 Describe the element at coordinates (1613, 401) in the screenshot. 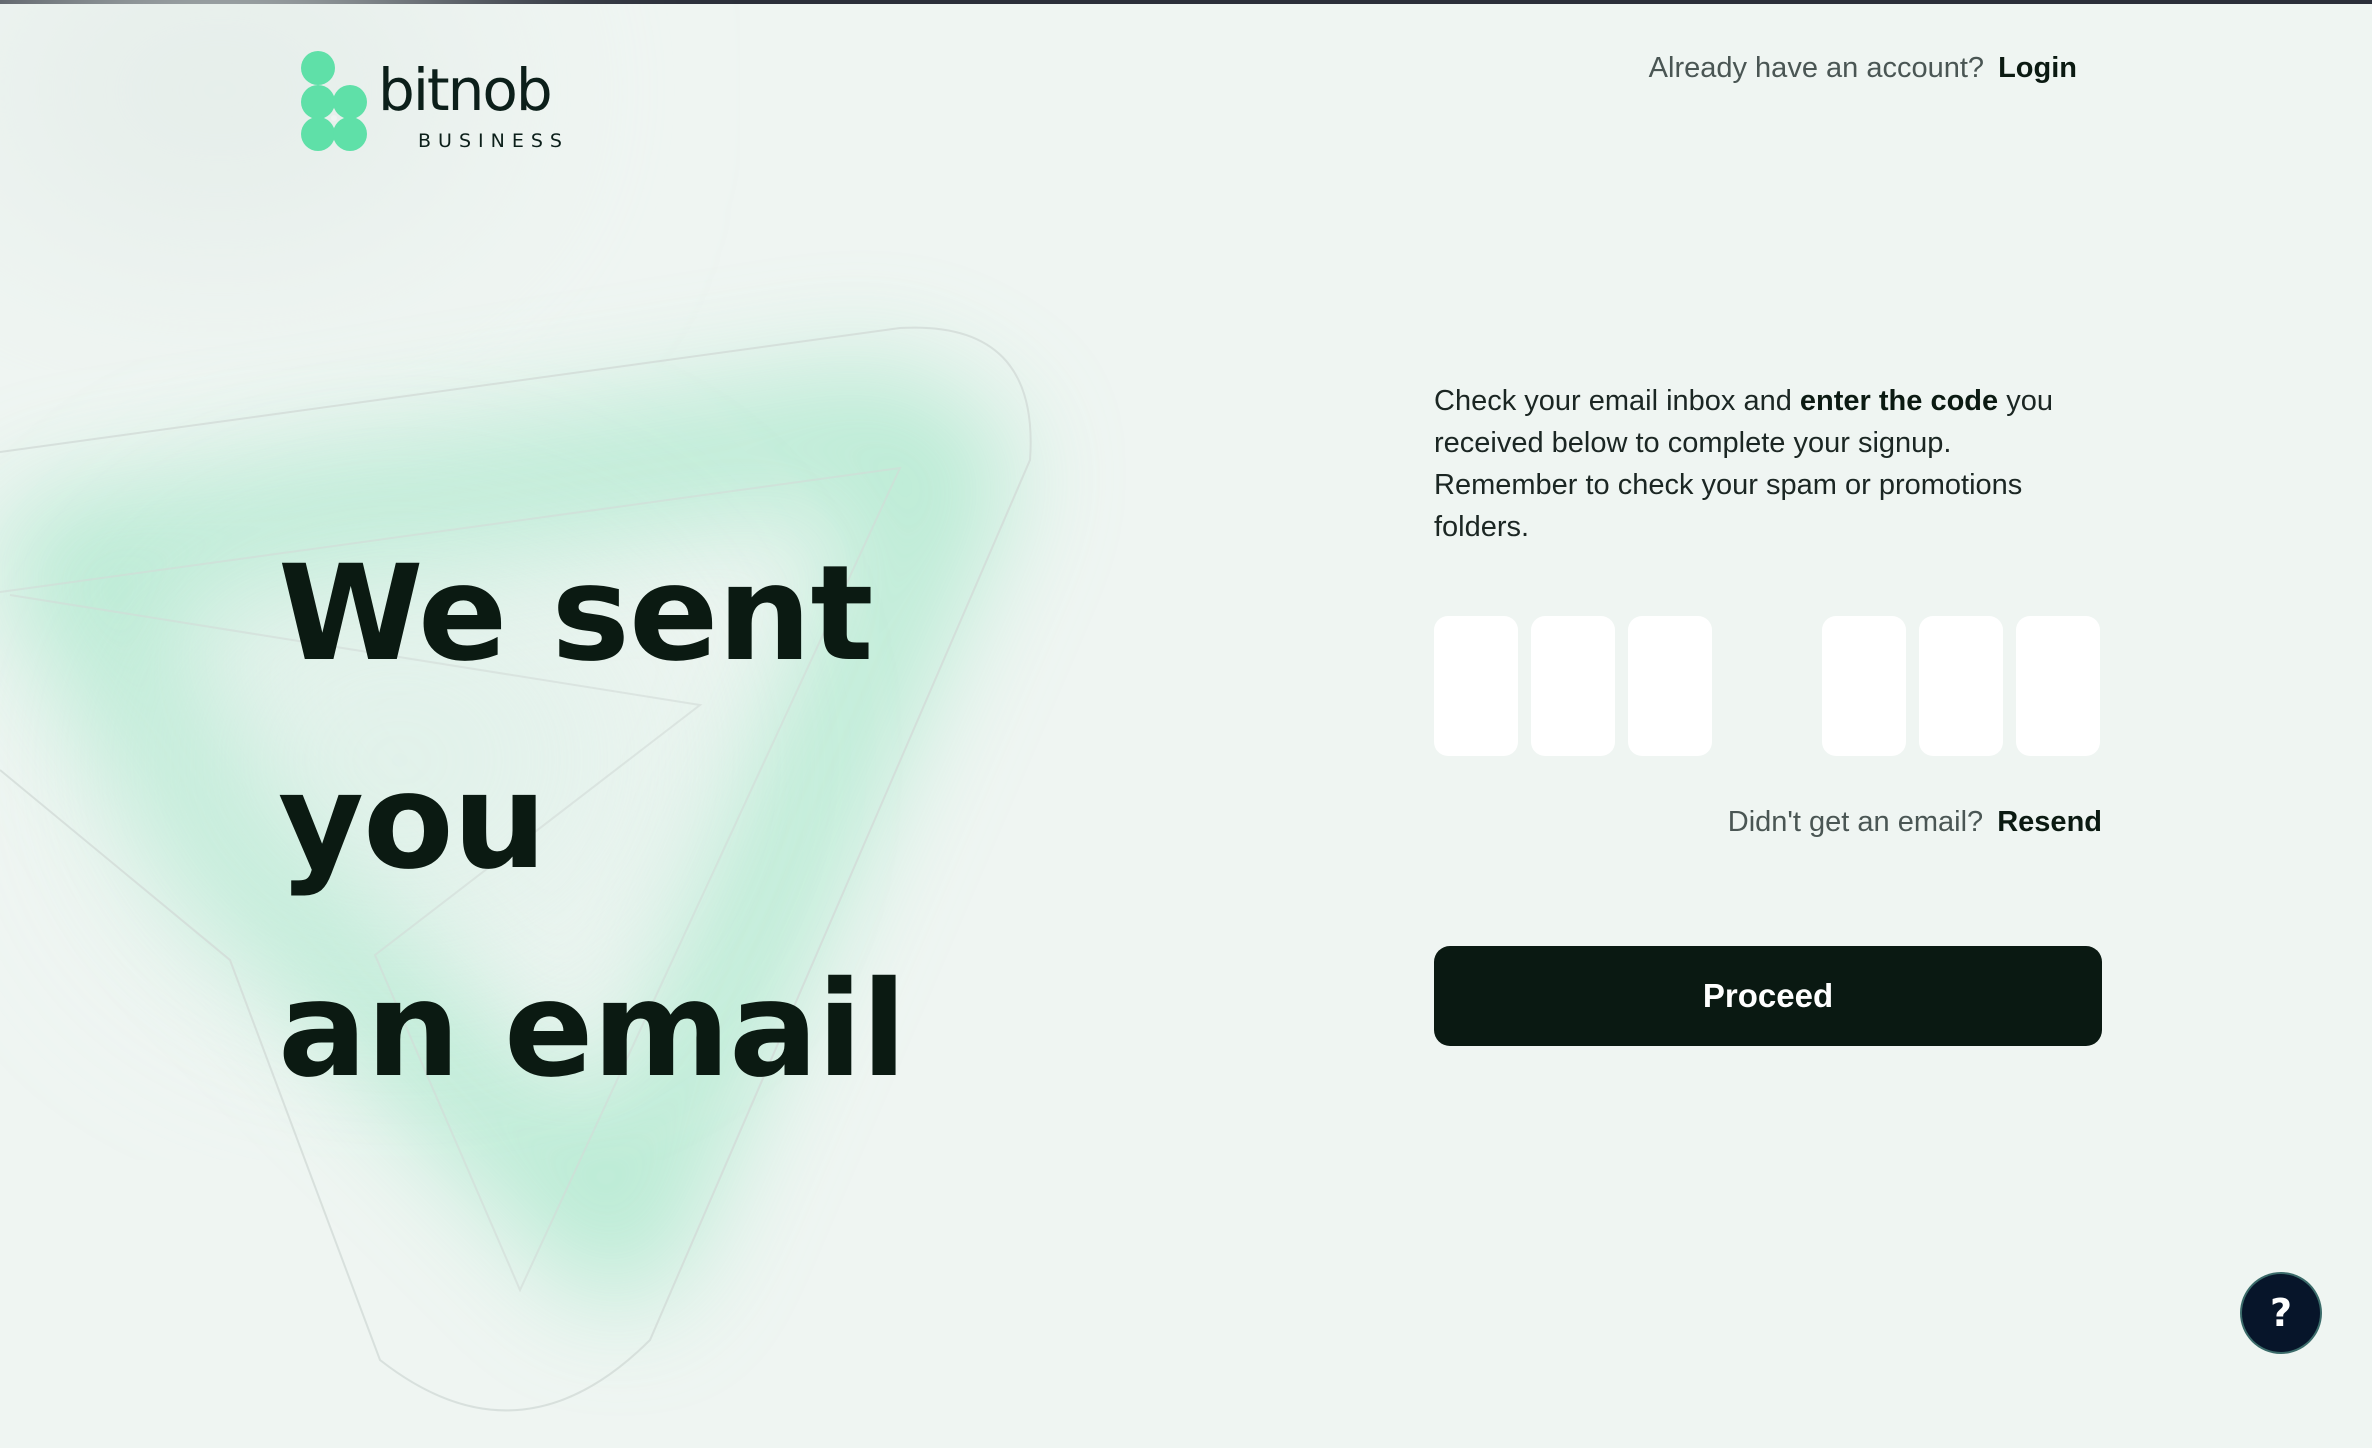

I see `instructions-text-before: Check your email inbox and` at that location.